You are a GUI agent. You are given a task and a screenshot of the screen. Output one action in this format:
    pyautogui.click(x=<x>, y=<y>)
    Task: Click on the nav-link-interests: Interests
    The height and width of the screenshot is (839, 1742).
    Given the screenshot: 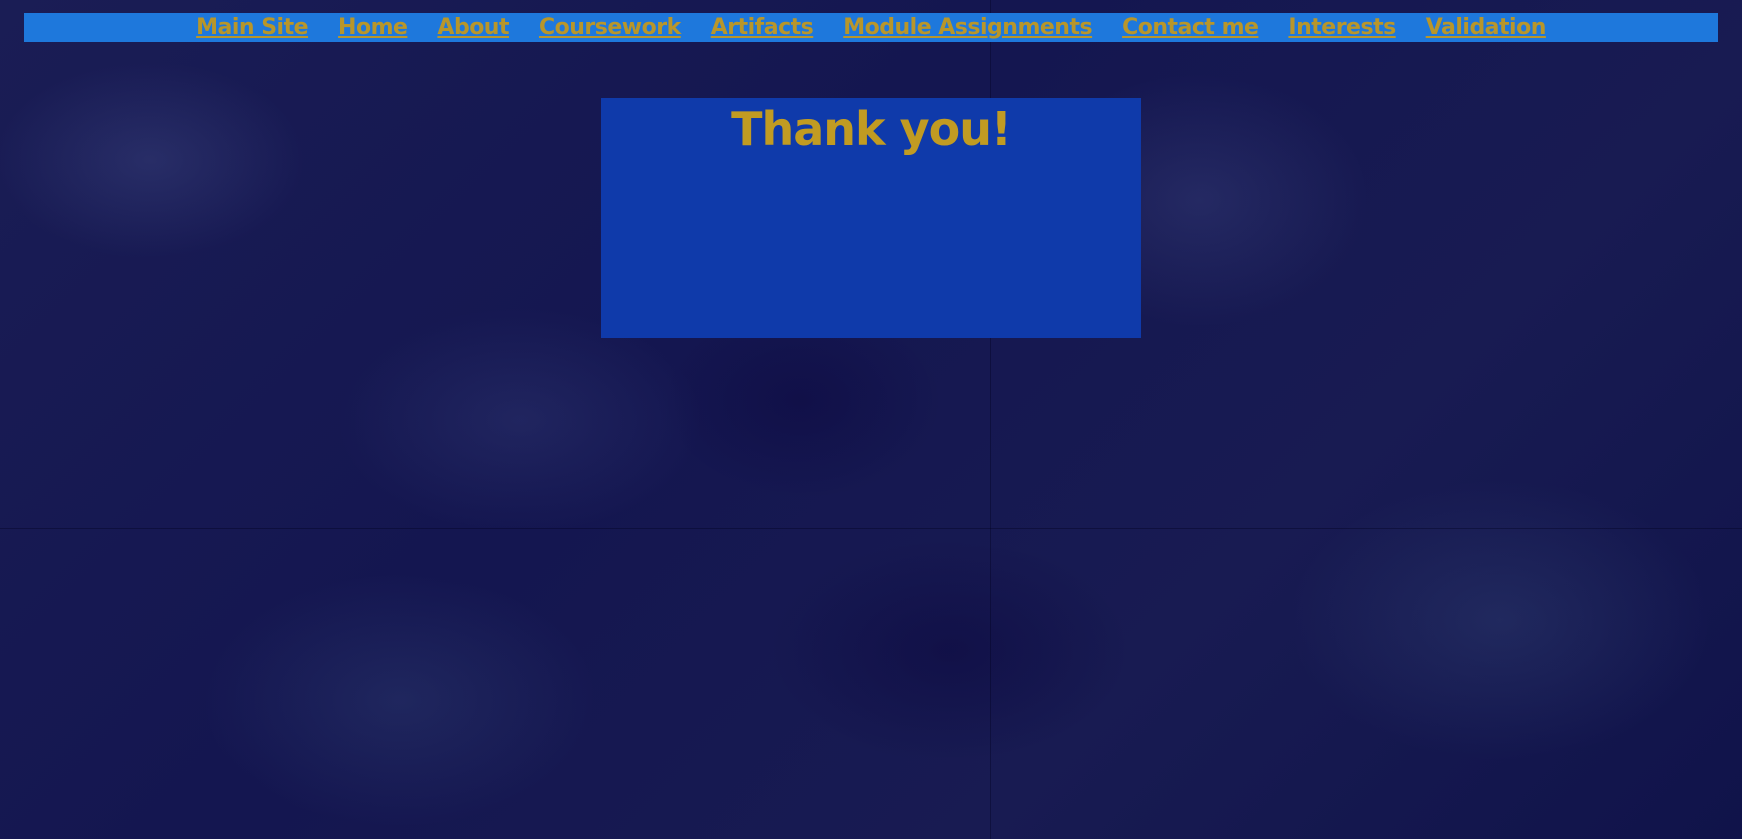 What is the action you would take?
    pyautogui.click(x=1342, y=27)
    